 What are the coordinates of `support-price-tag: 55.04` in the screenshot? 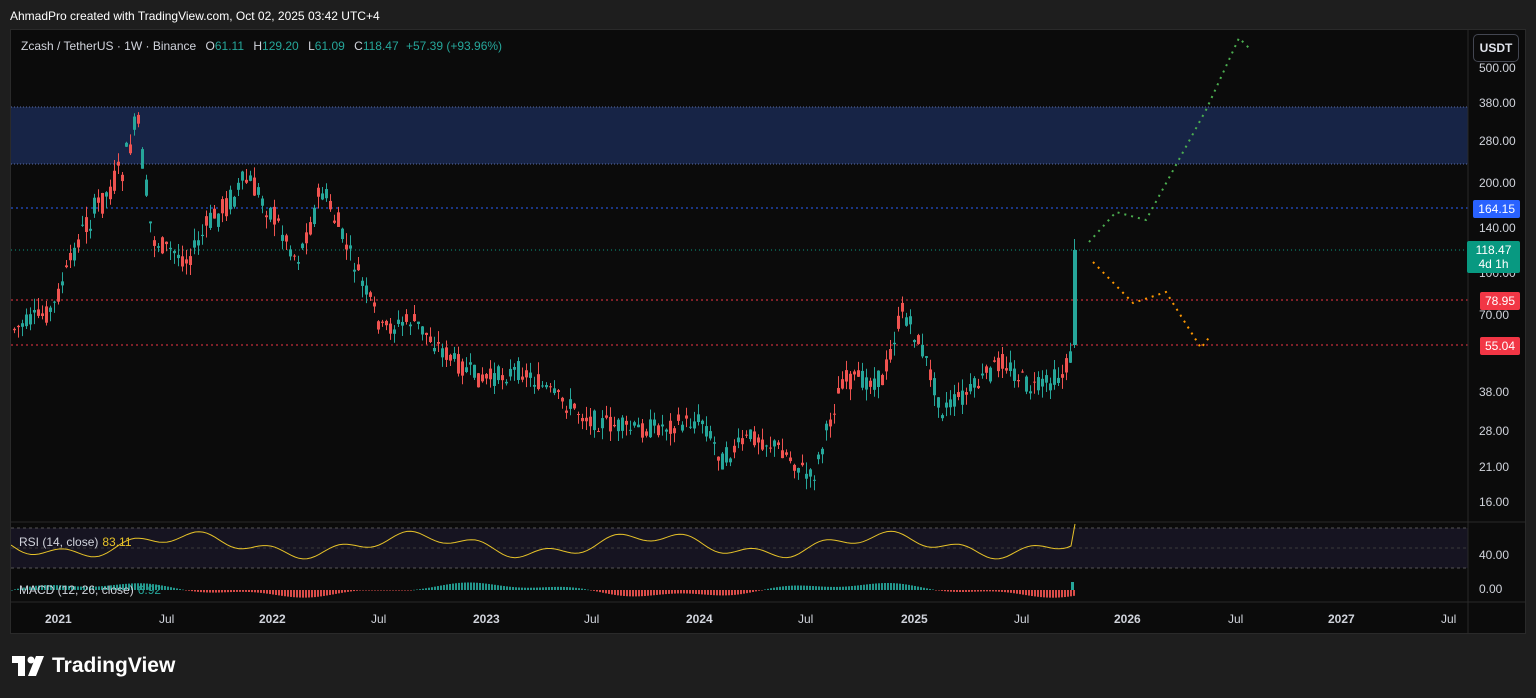 It's located at (1499, 346).